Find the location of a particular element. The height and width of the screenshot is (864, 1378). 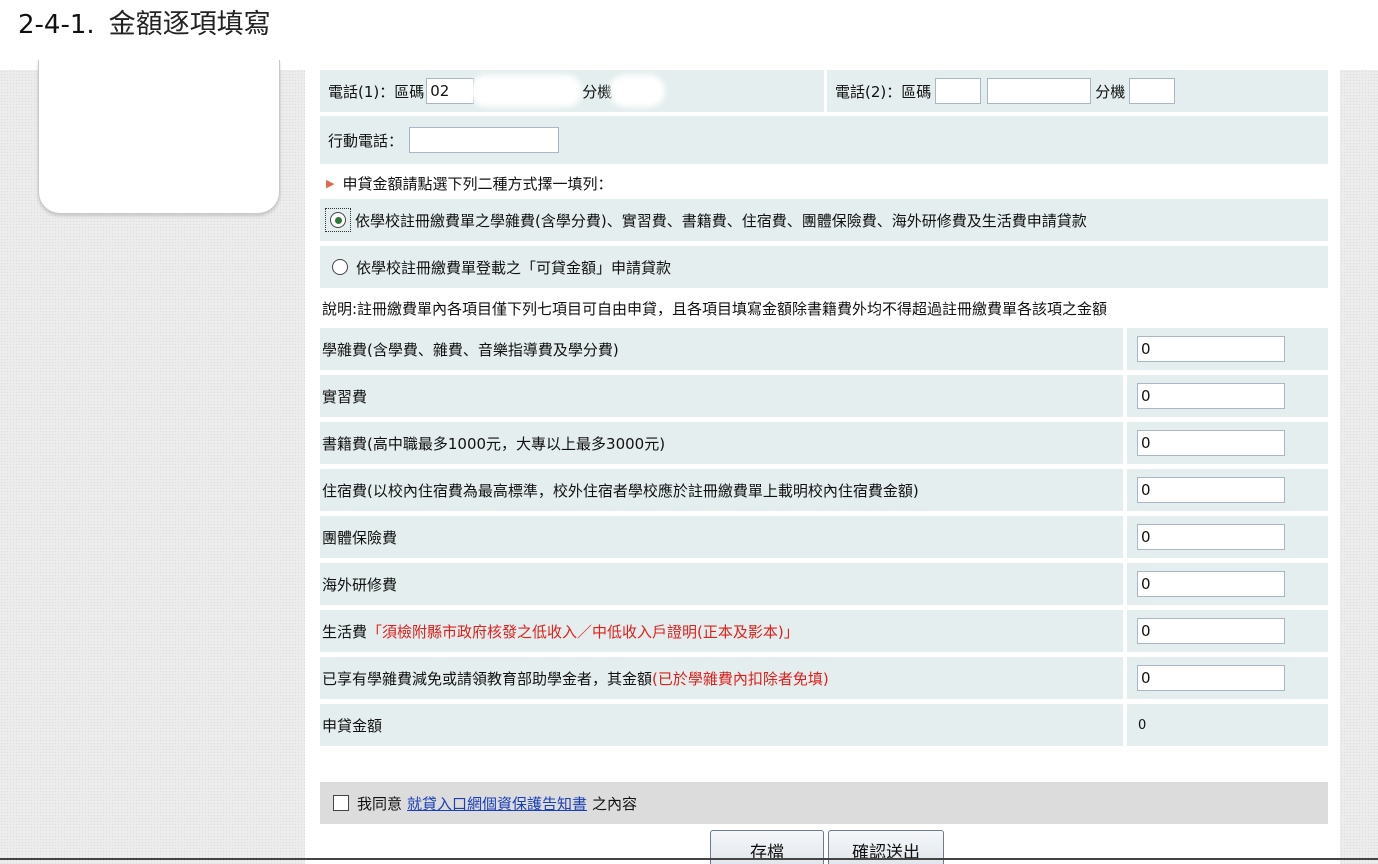

item-row: 海外研修費 is located at coordinates (721, 584).